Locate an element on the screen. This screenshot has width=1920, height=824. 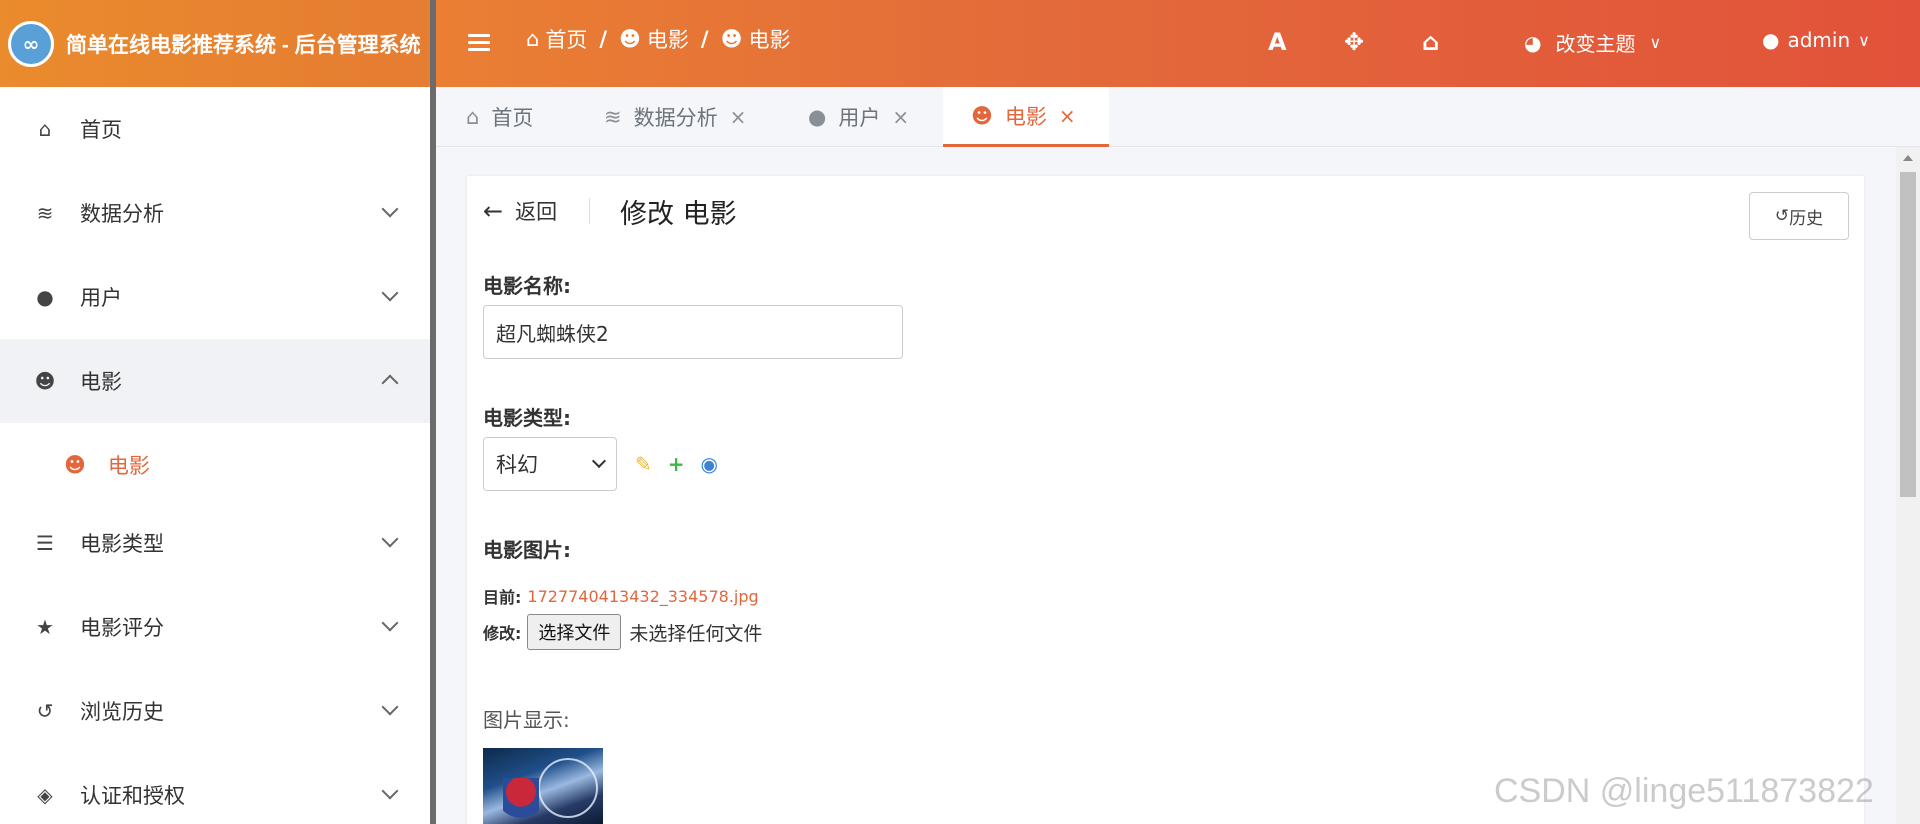
logo-icon: ∞ is located at coordinates (31, 43).